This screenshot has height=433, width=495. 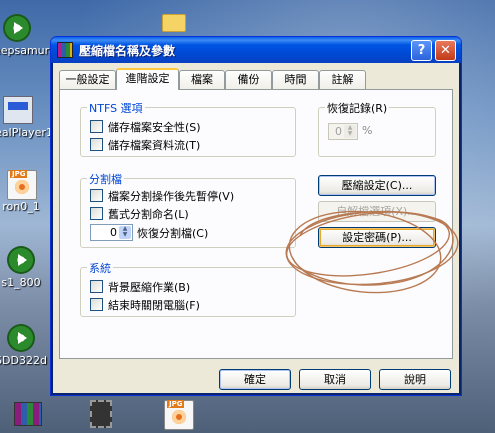 I want to click on desktop-icon-sdd322d: SDD322d, so click(x=25, y=345).